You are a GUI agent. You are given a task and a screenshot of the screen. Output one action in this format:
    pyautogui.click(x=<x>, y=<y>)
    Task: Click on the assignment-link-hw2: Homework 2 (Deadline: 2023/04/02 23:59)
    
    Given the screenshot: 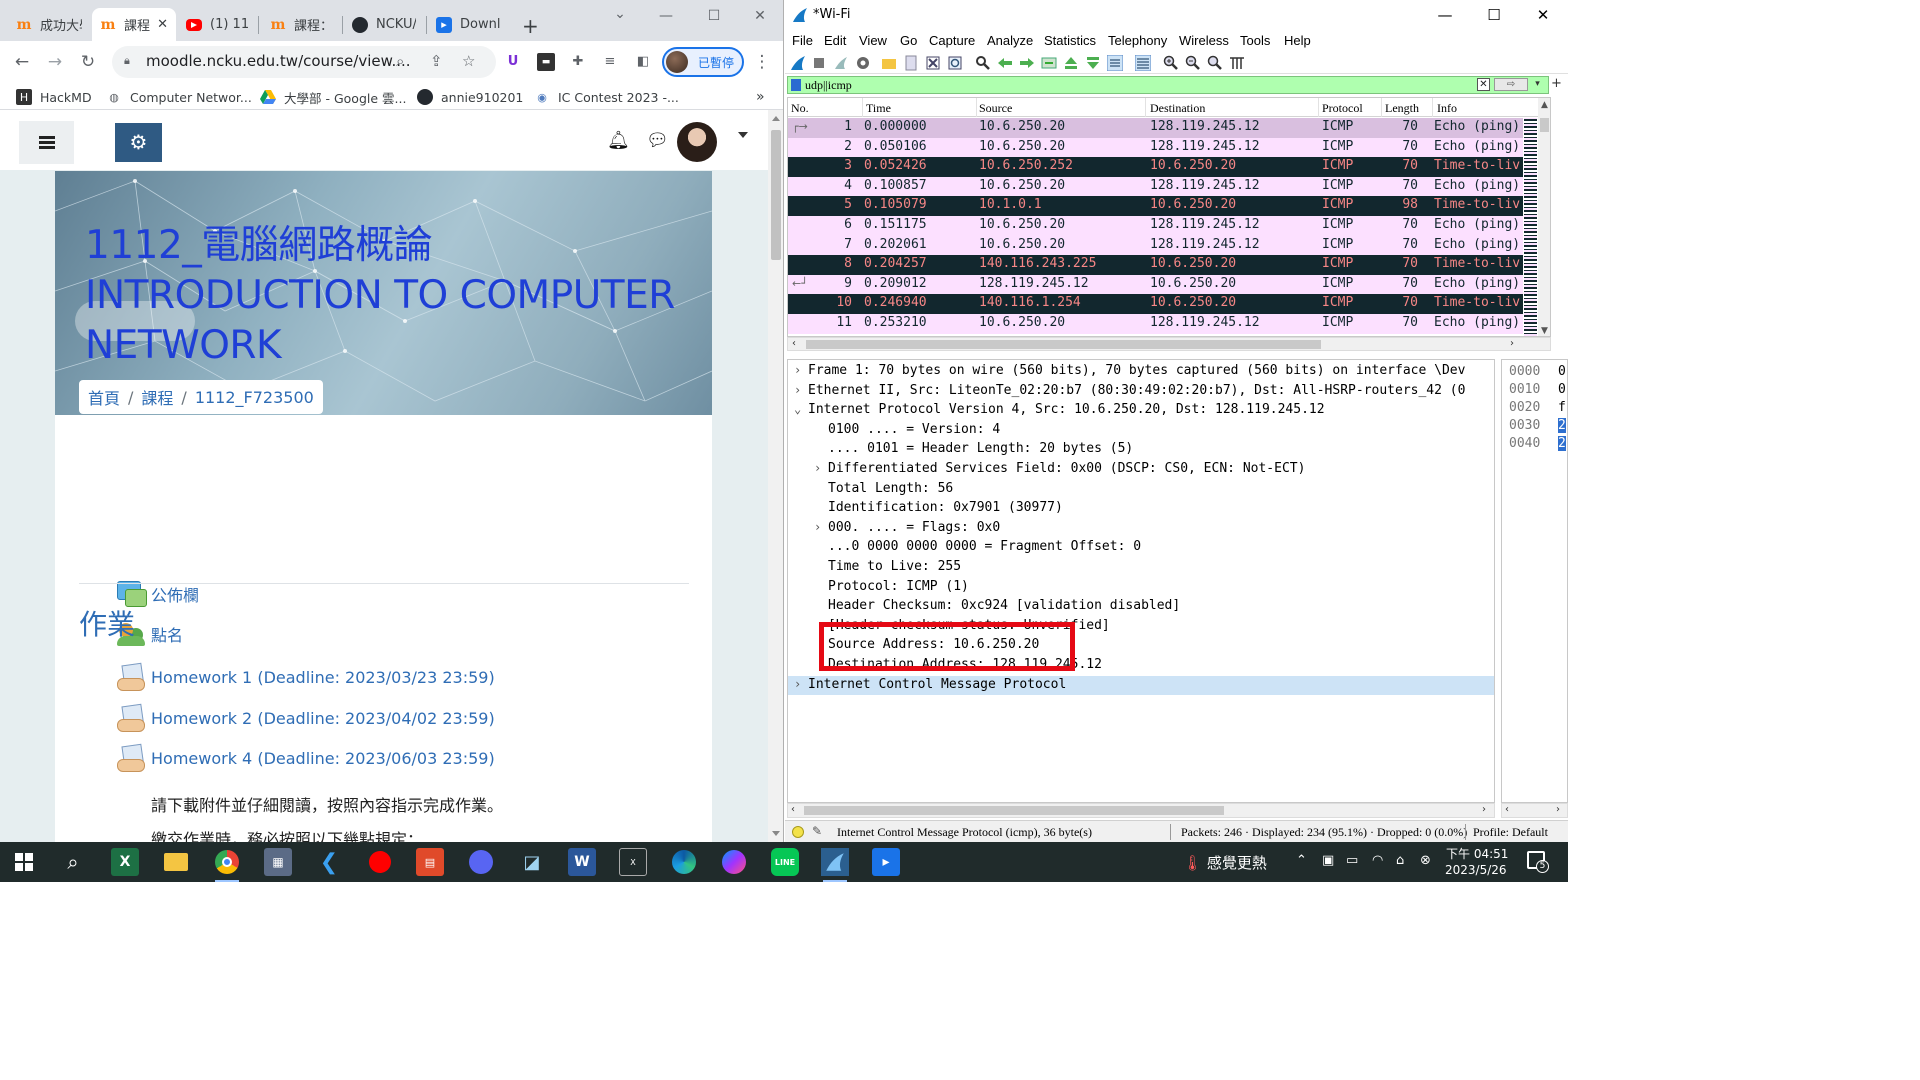 What is the action you would take?
    pyautogui.click(x=306, y=718)
    